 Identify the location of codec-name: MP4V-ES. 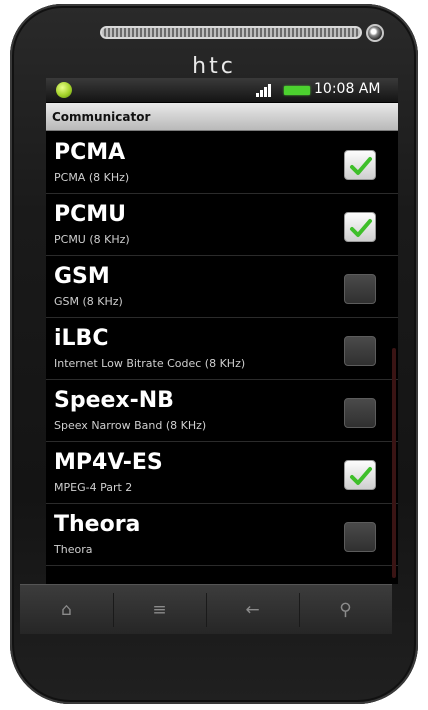
(108, 462).